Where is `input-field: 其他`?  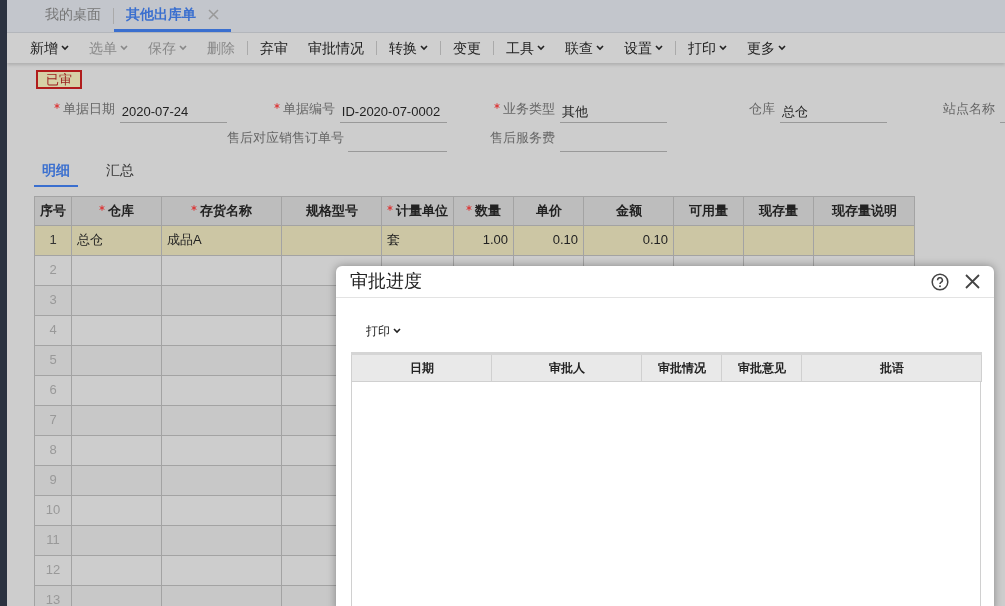
input-field: 其他 is located at coordinates (613, 110).